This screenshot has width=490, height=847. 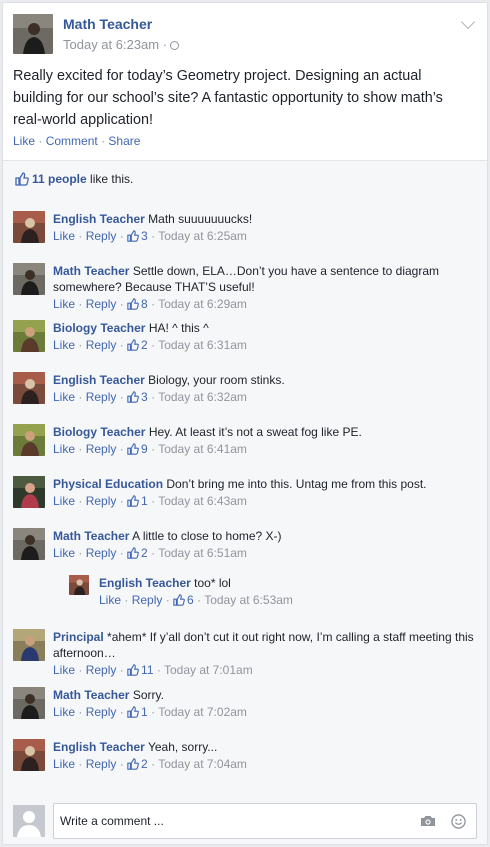 What do you see at coordinates (124, 141) in the screenshot?
I see `share-button: Share` at bounding box center [124, 141].